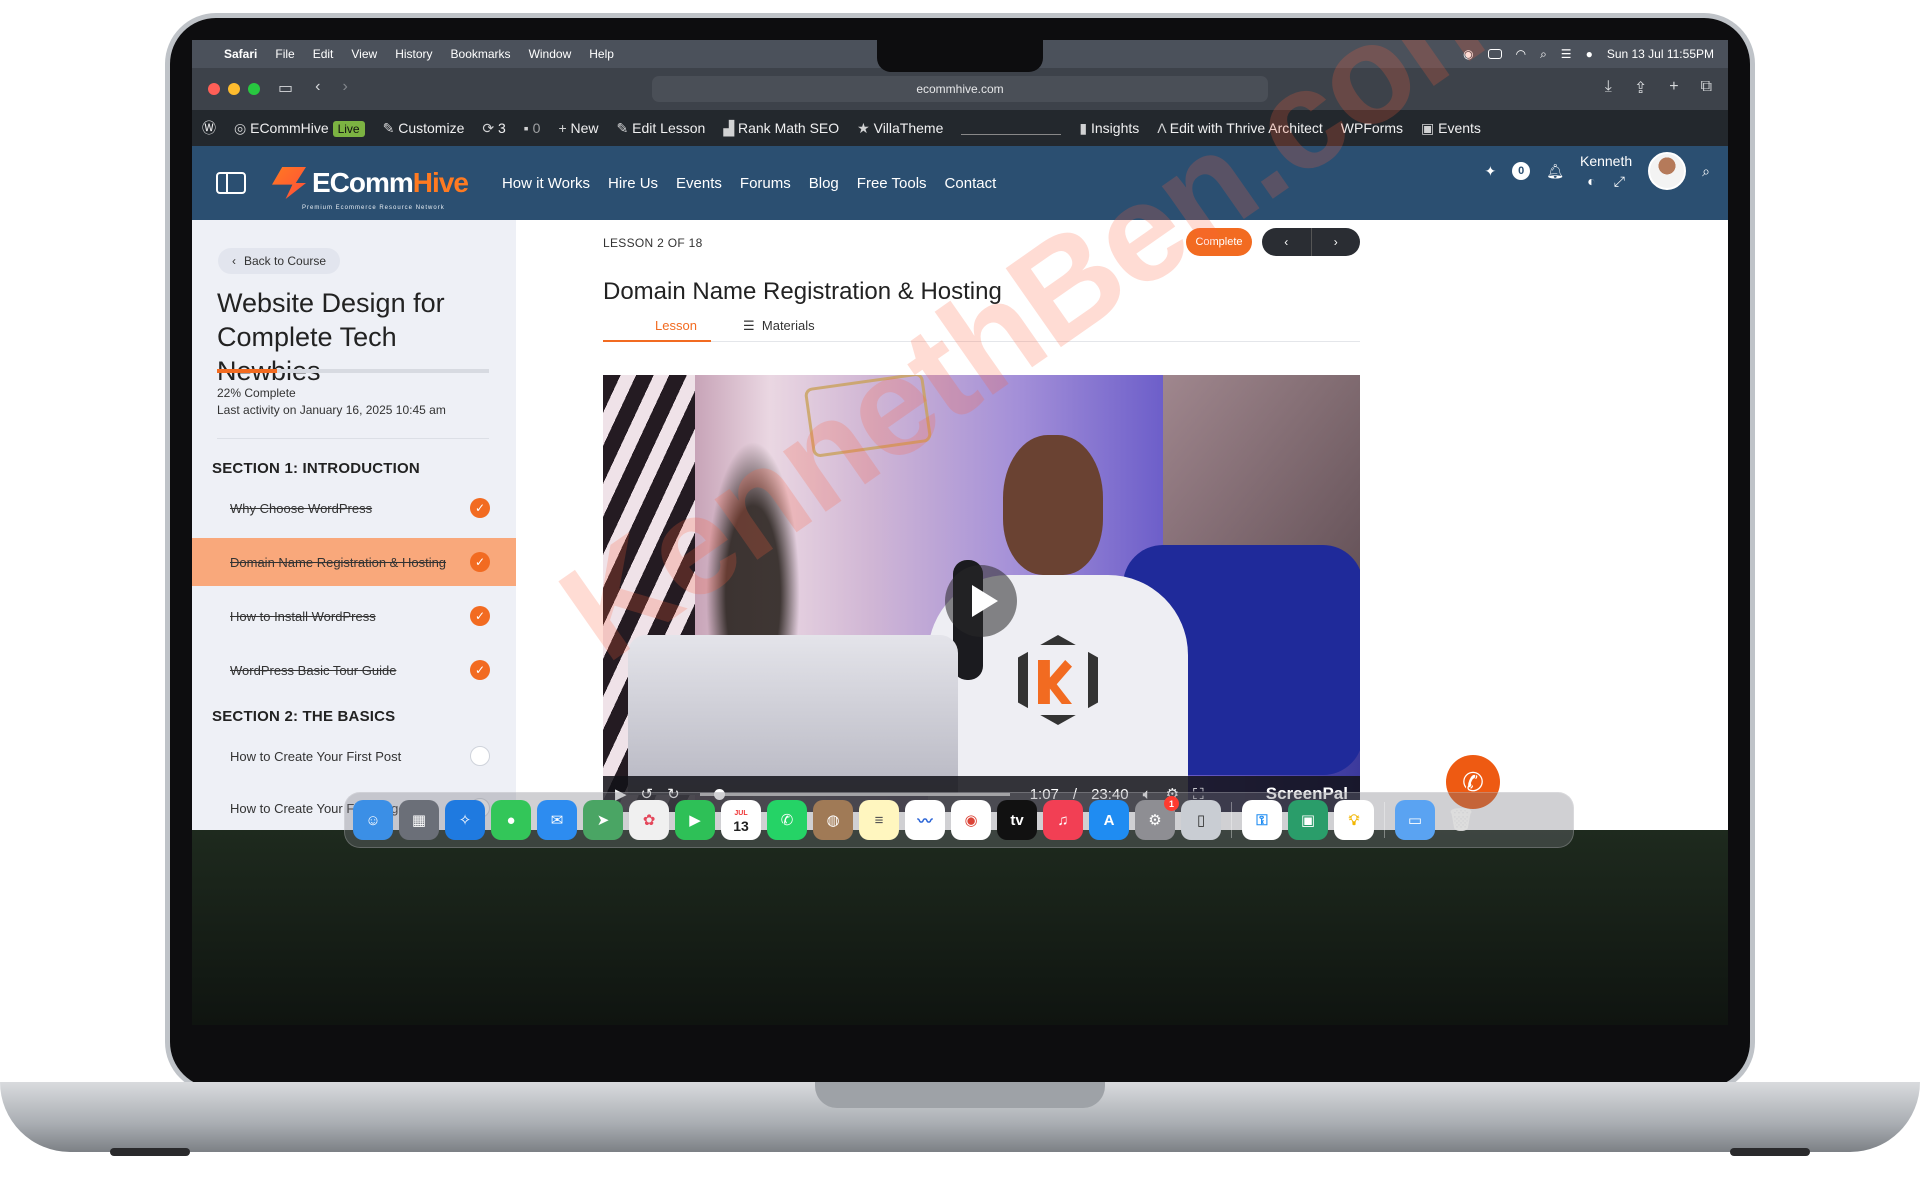 The height and width of the screenshot is (1200, 1920). What do you see at coordinates (1372, 128) in the screenshot?
I see `wpforms-link: WPForms` at bounding box center [1372, 128].